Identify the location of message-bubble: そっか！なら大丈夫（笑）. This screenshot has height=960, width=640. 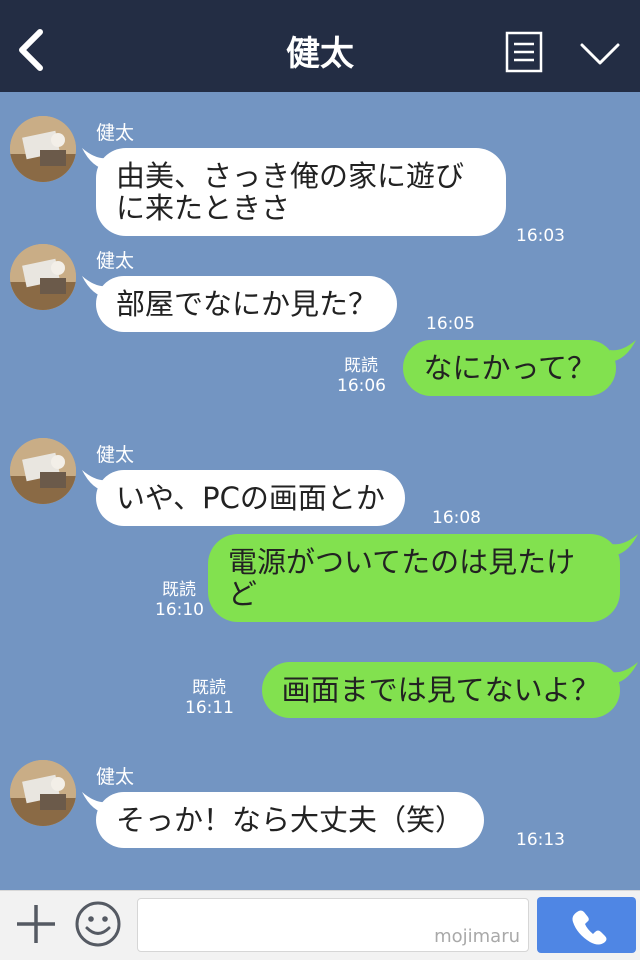
(290, 820).